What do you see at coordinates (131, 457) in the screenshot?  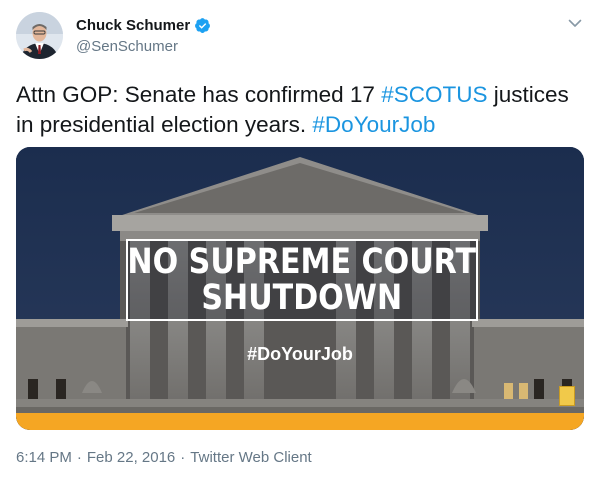 I see `tweet-date: Feb 22, 2016` at bounding box center [131, 457].